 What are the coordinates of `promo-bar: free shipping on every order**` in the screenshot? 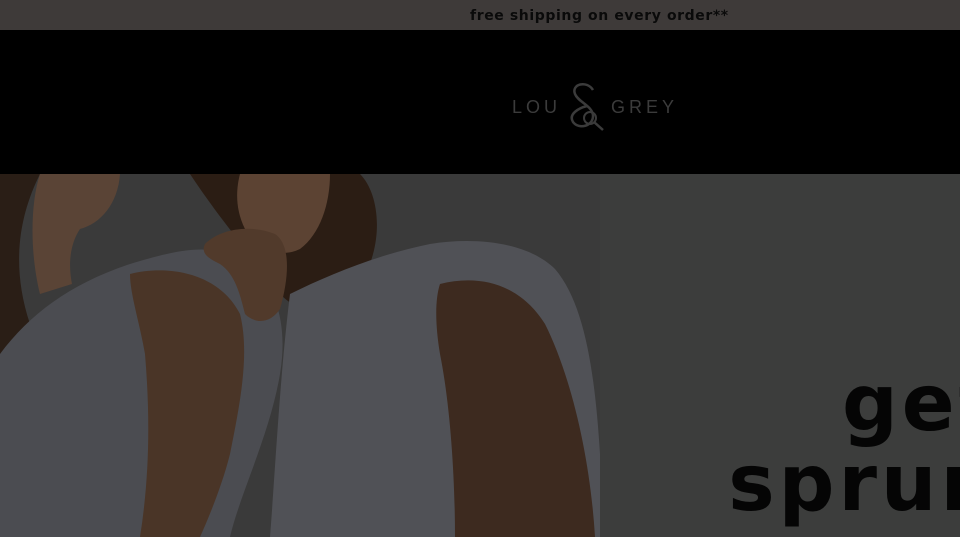 It's located at (480, 15).